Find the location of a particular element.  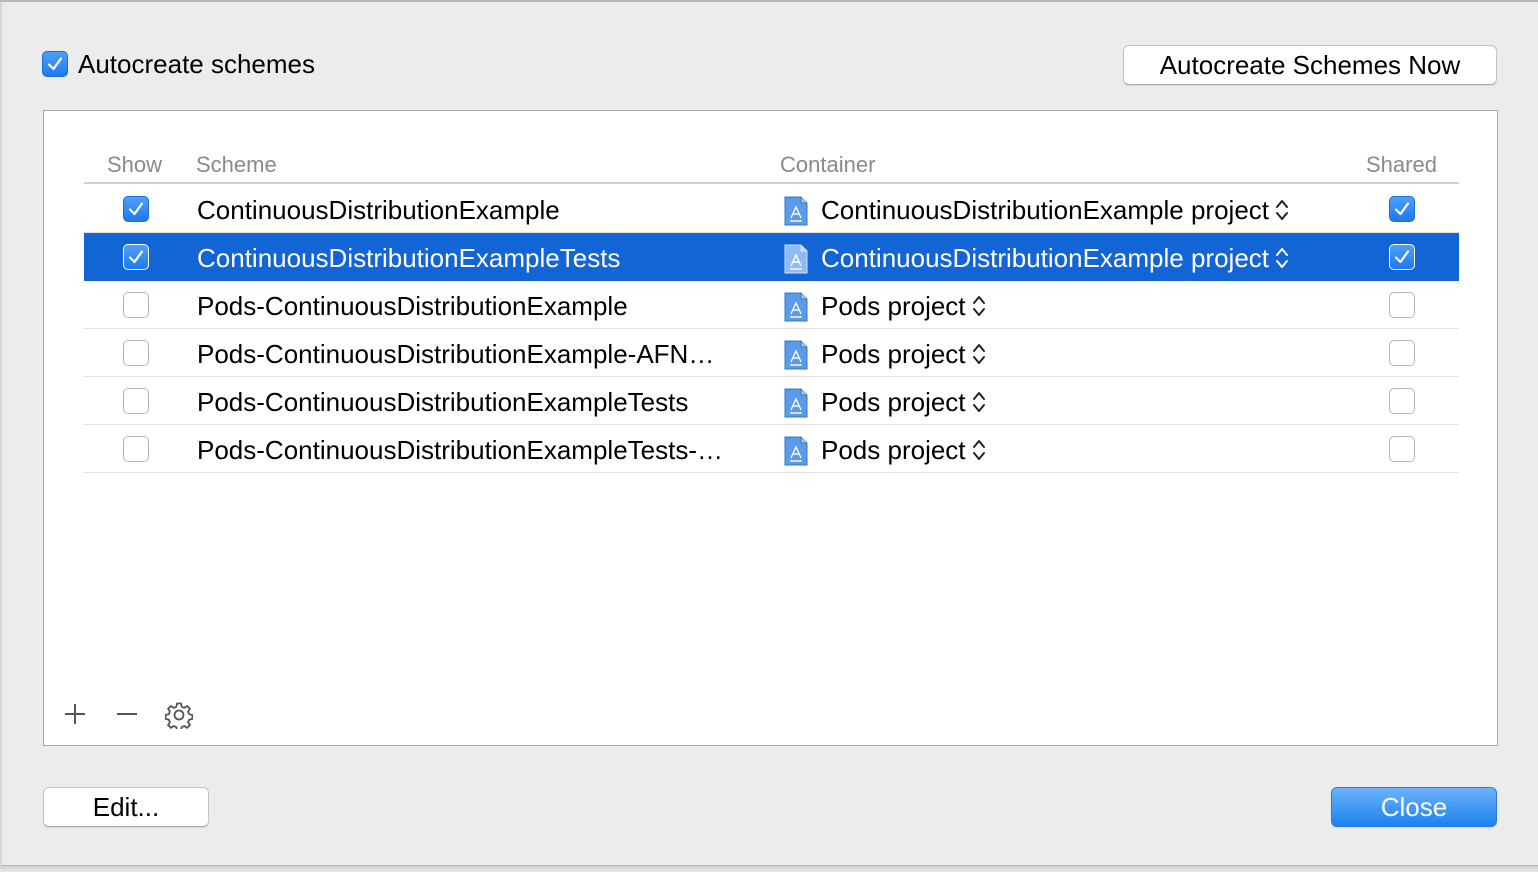

autocreate-schemes-now-button: Autocreate Schemes Now is located at coordinates (1310, 65).